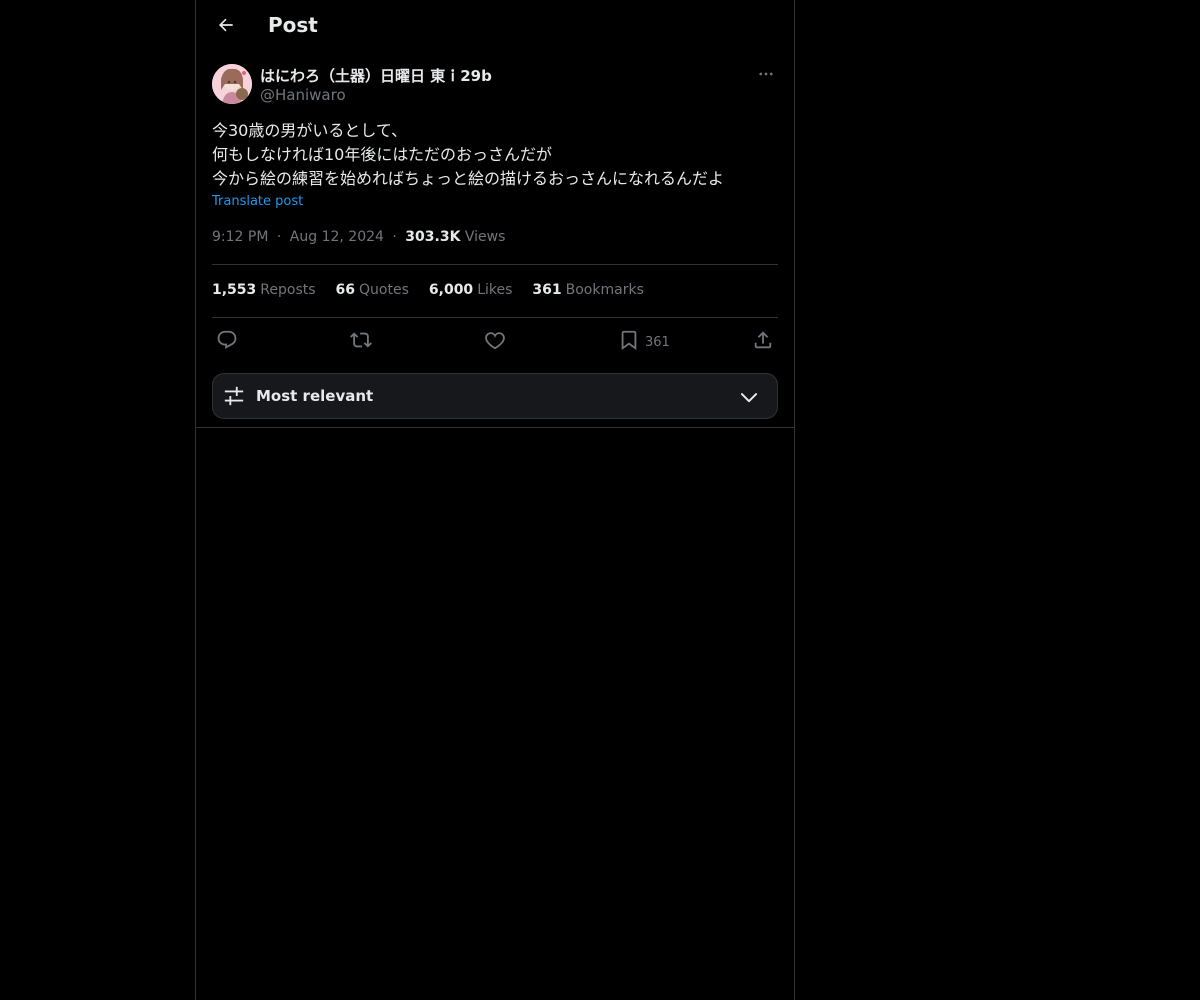  What do you see at coordinates (384, 290) in the screenshot?
I see `quotes-label: Quotes` at bounding box center [384, 290].